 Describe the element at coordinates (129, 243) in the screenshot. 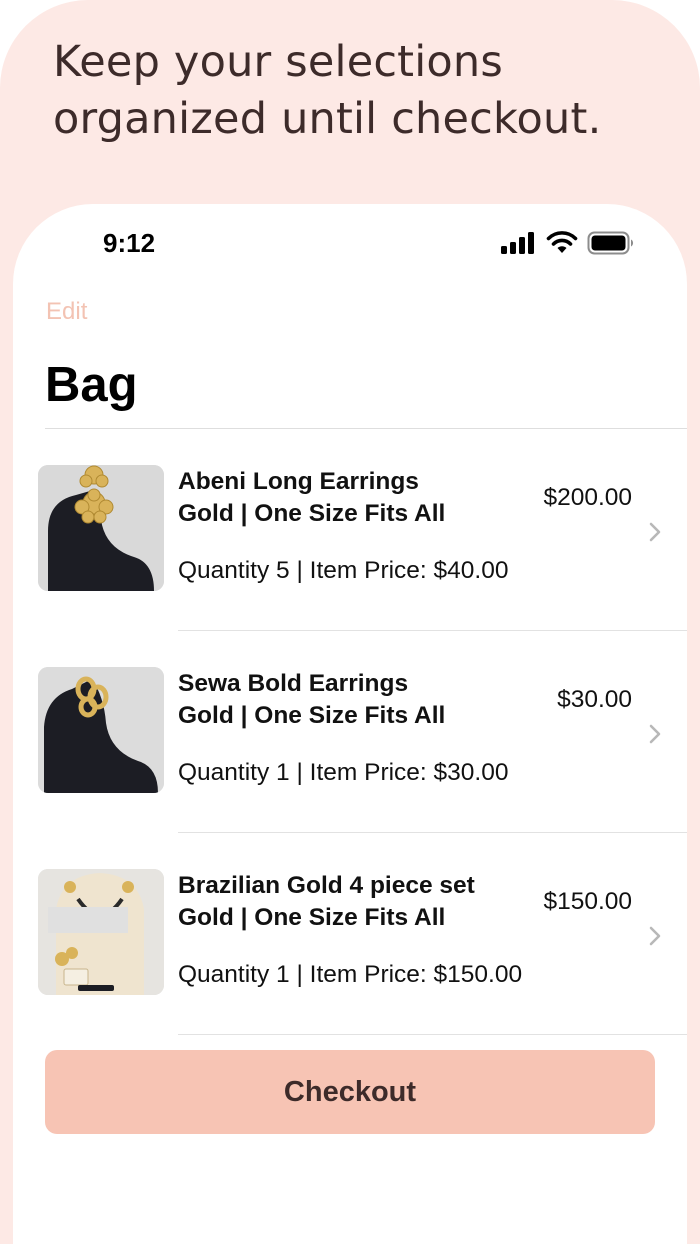

I see `status-time: 9:12` at that location.